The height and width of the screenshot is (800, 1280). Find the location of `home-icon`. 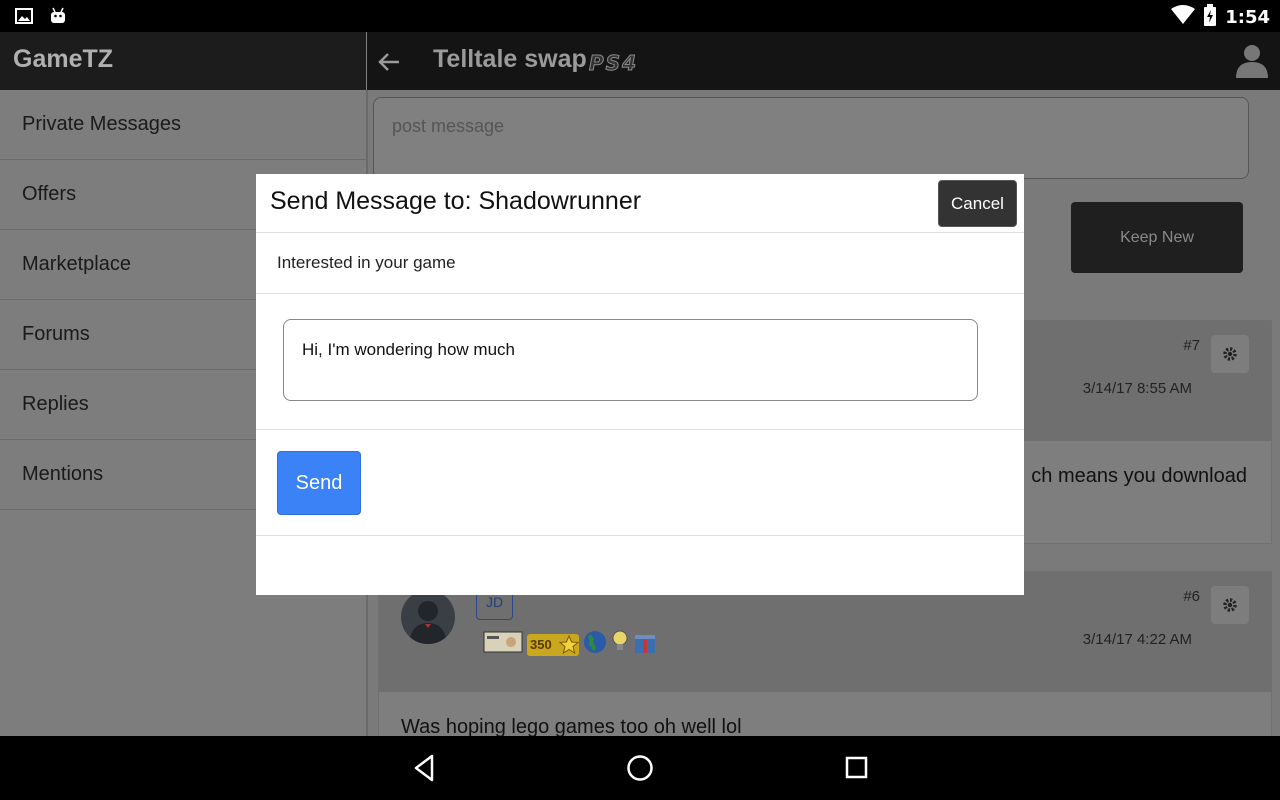

home-icon is located at coordinates (640, 770).